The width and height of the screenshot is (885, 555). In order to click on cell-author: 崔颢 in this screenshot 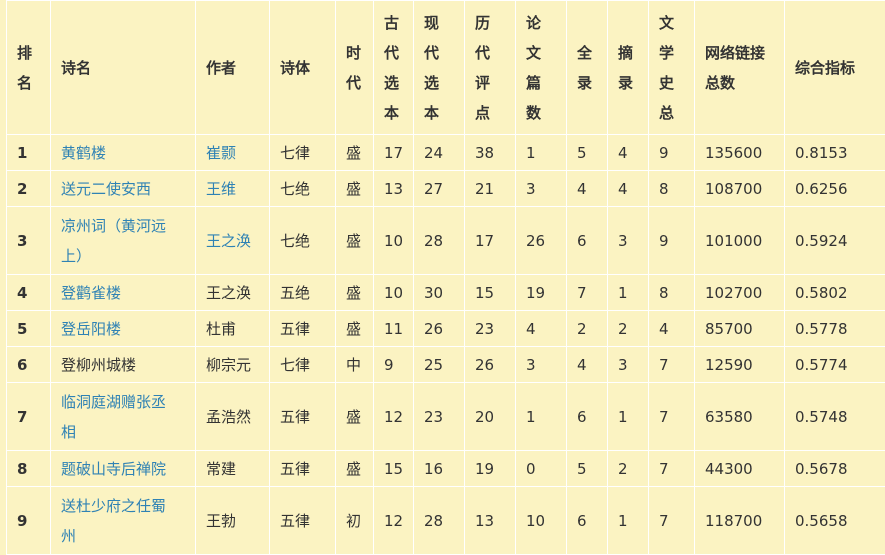, I will do `click(233, 153)`.